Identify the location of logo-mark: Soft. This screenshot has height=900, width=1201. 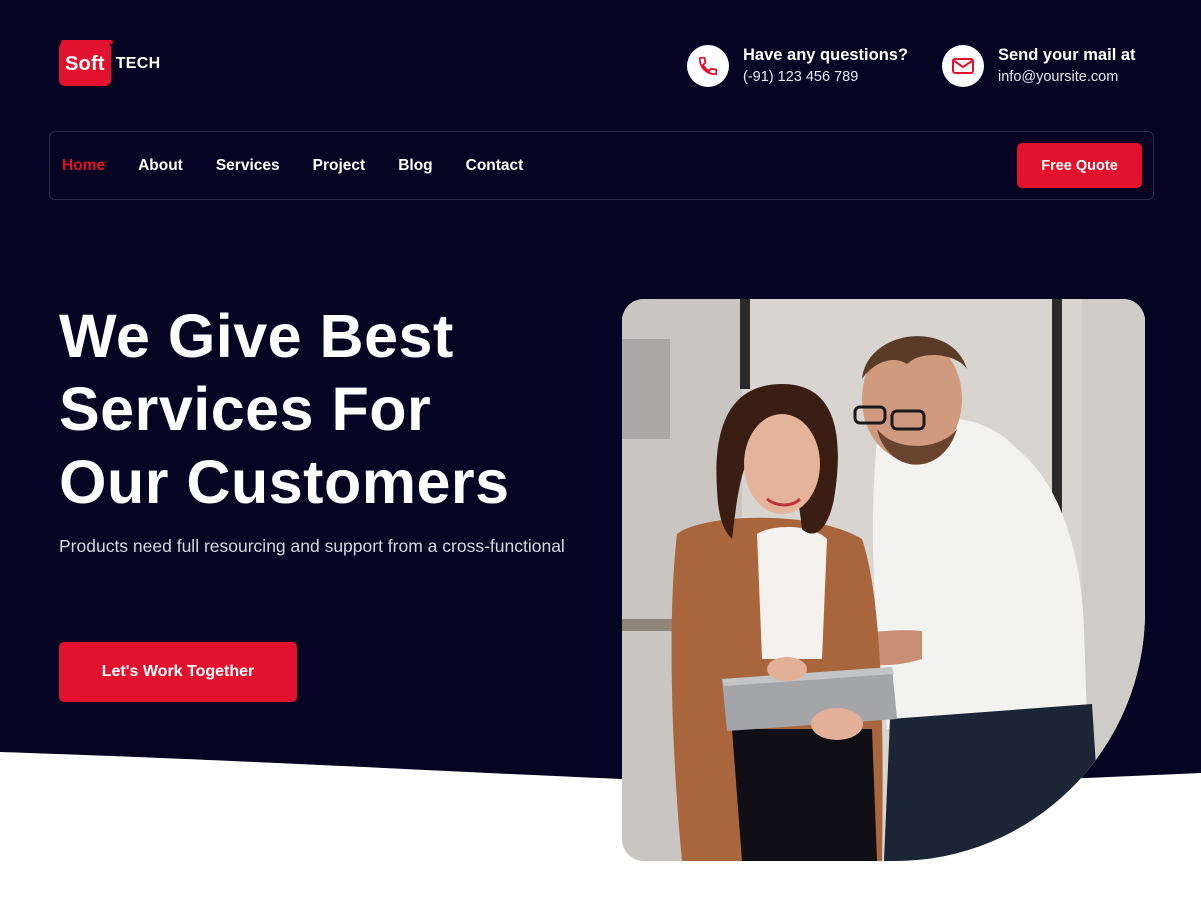
(86, 63).